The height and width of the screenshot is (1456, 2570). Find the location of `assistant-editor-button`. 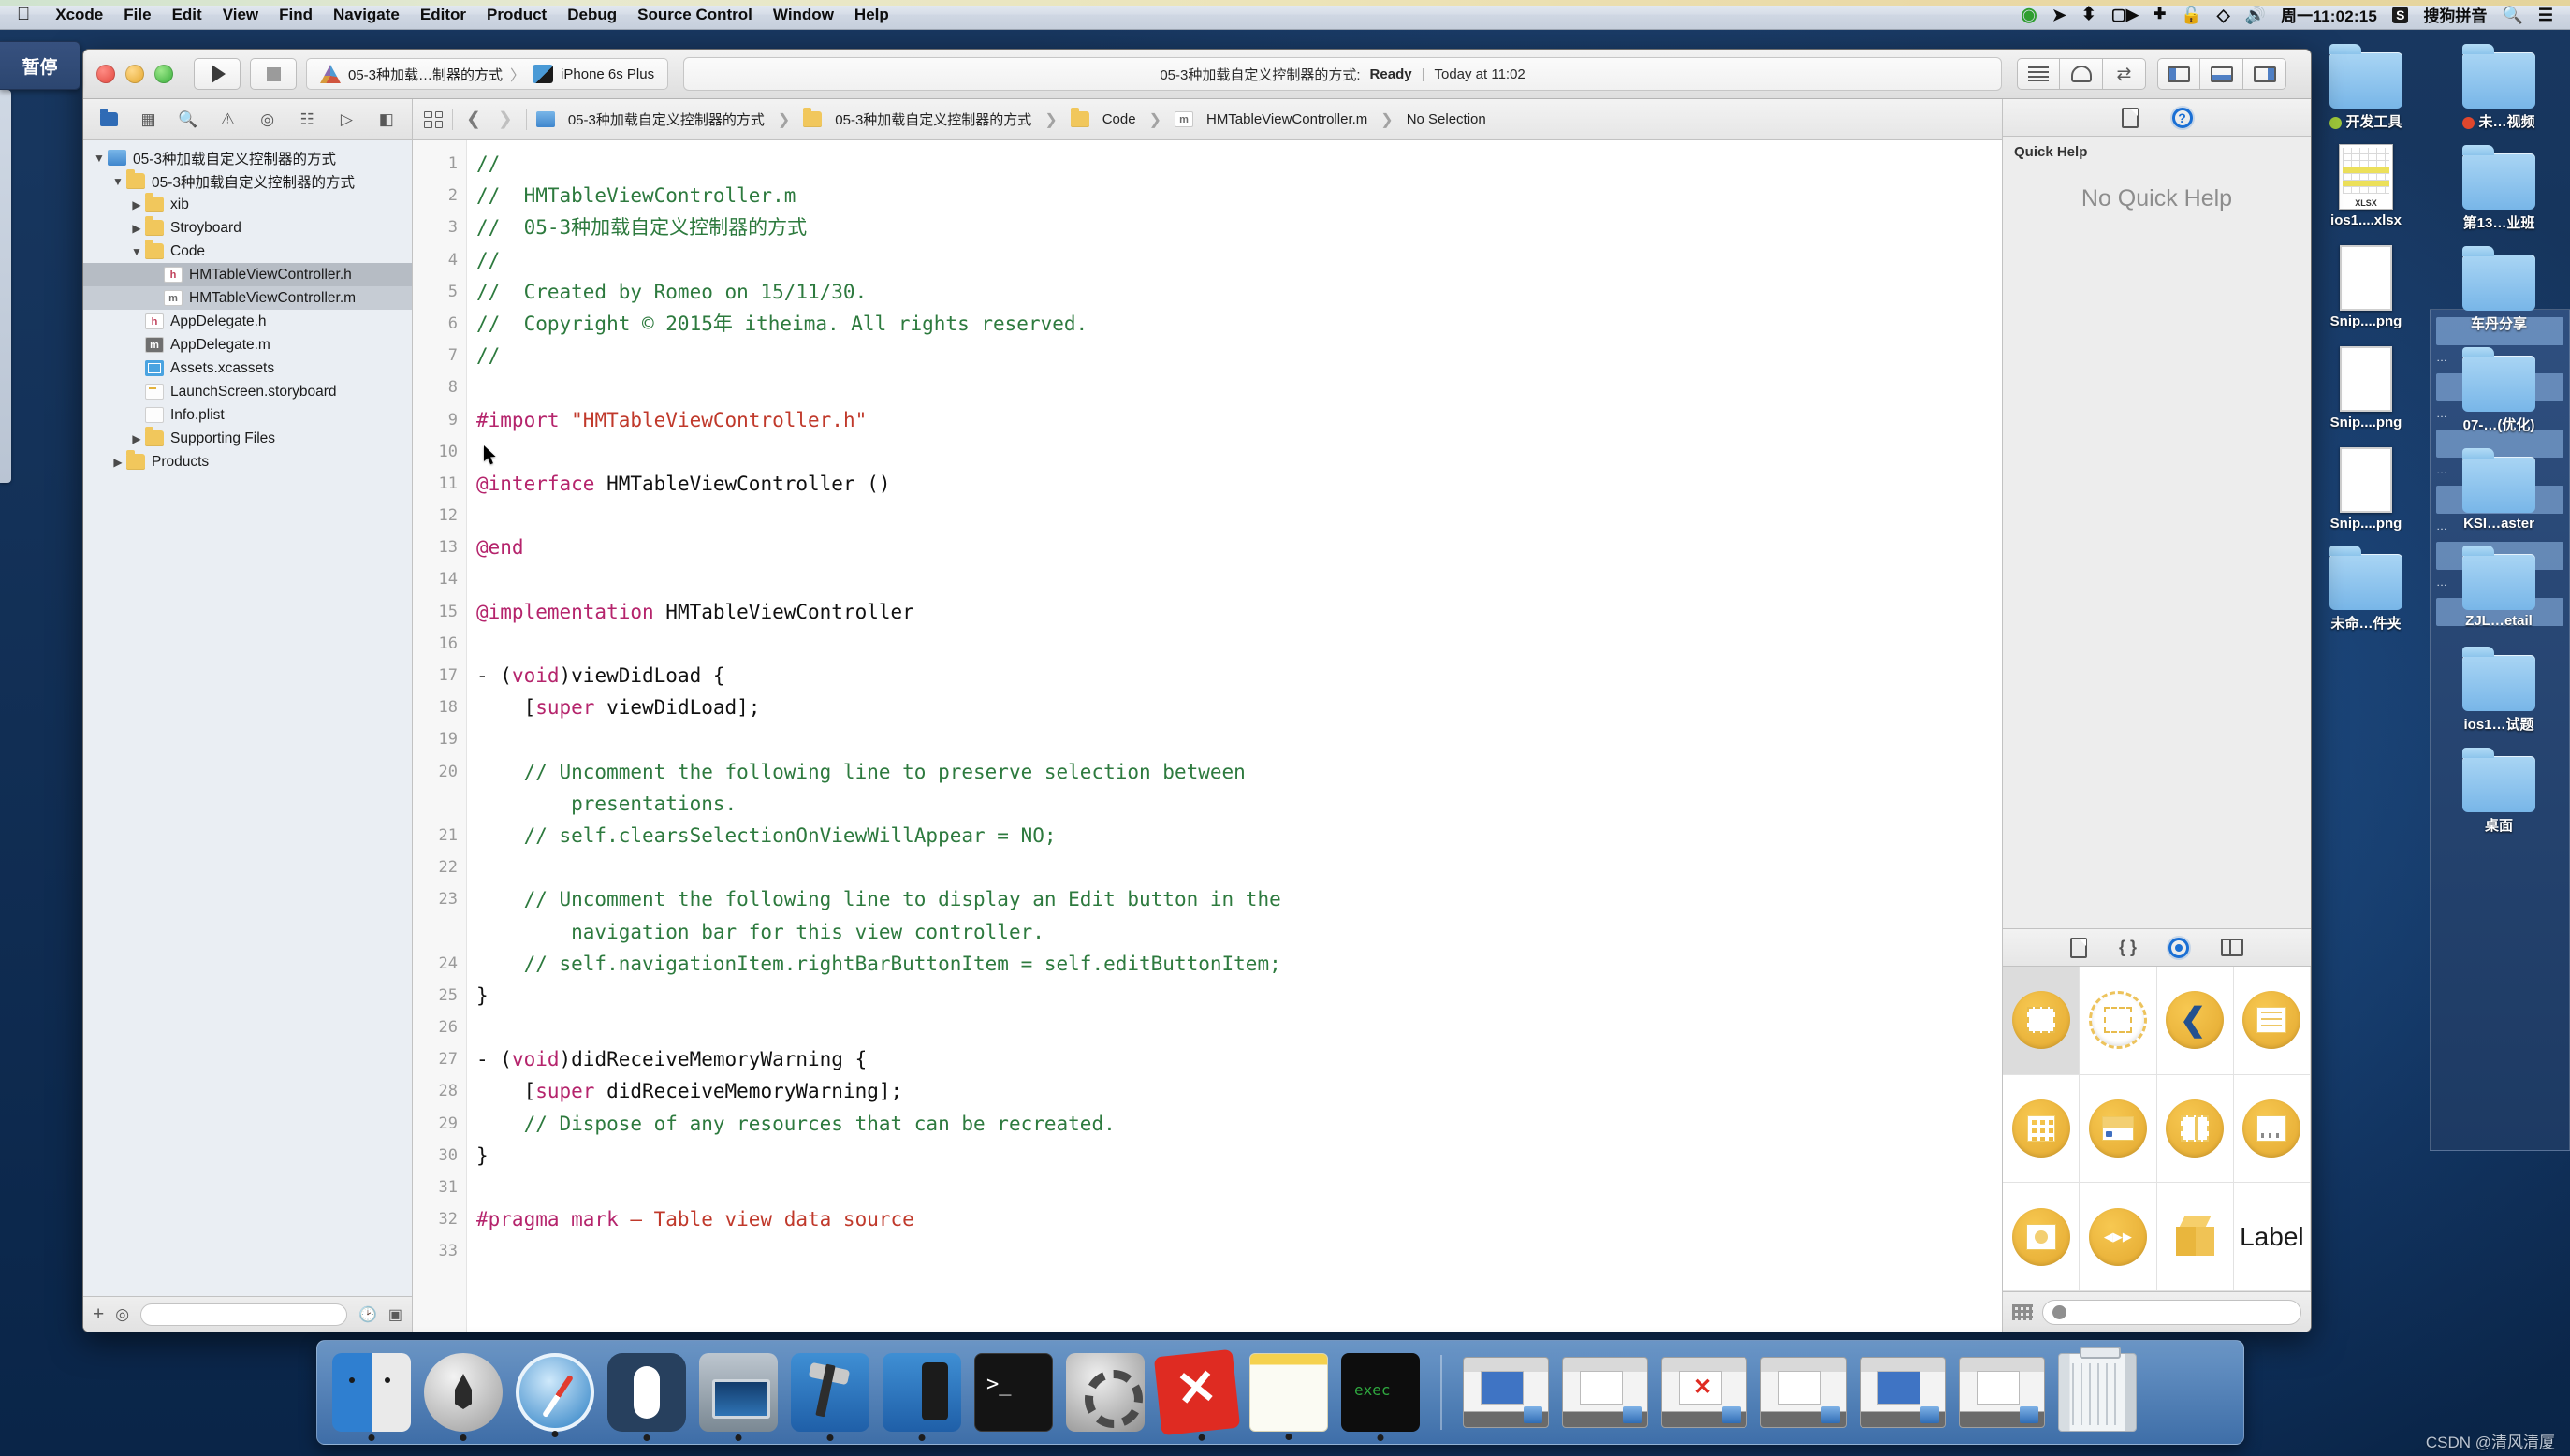

assistant-editor-button is located at coordinates (2081, 74).